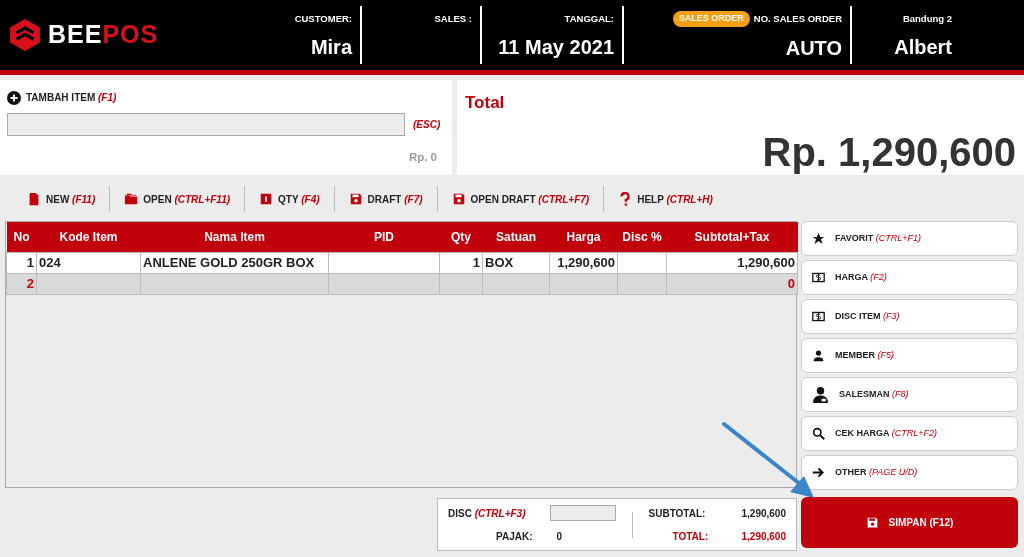  Describe the element at coordinates (583, 237) in the screenshot. I see `column-header: Harga` at that location.